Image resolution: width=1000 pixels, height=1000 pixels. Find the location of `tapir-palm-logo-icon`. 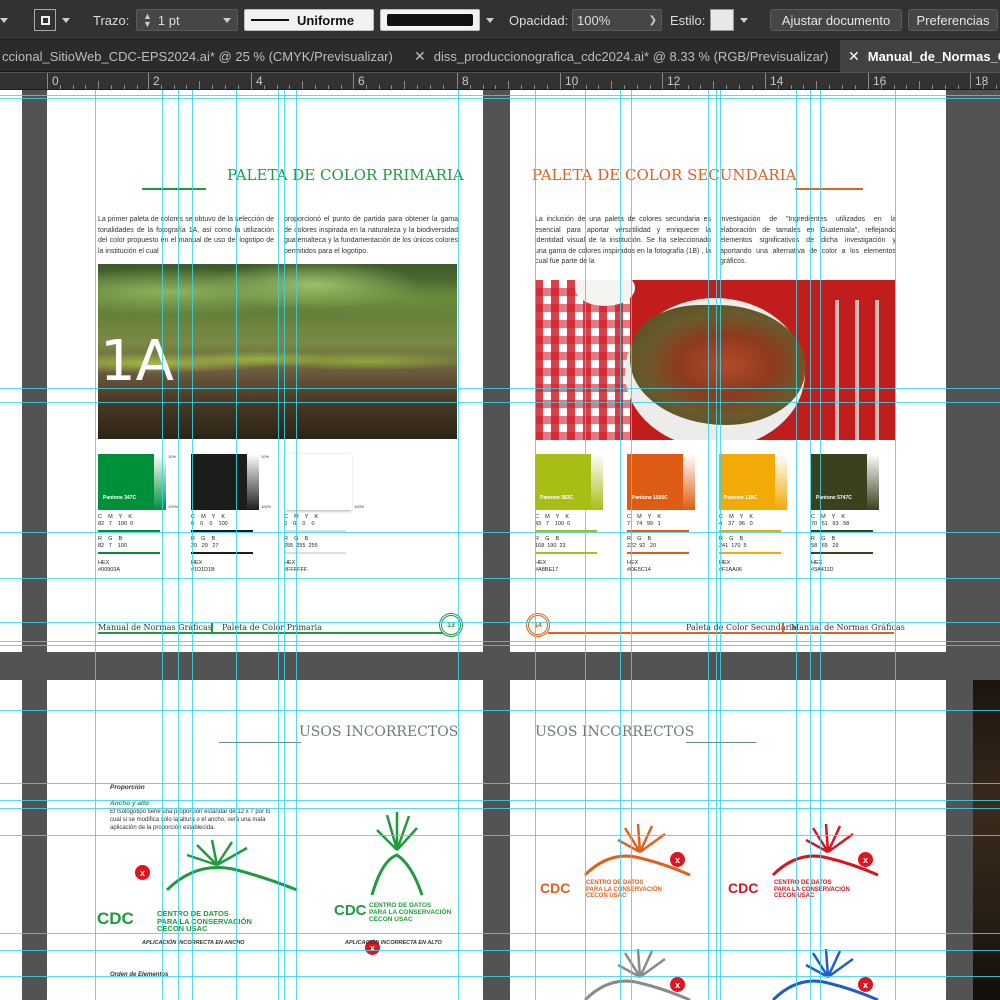

tapir-palm-logo-icon is located at coordinates (825, 974).